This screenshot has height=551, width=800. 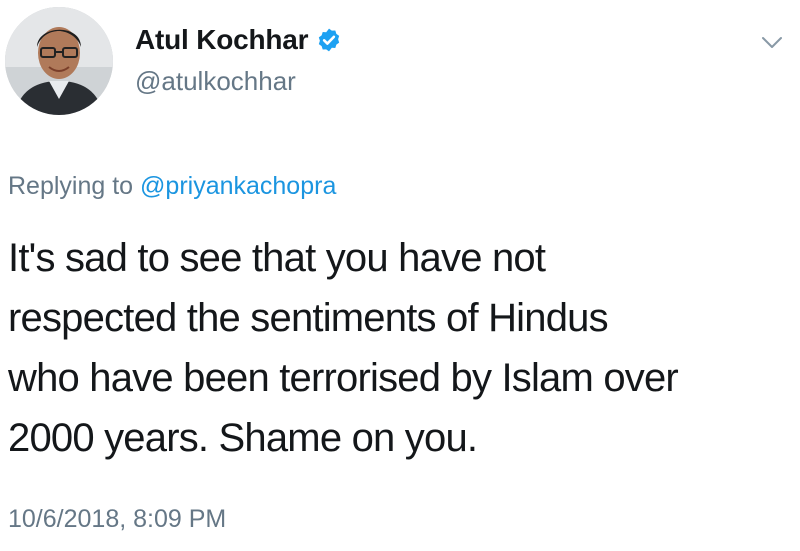 What do you see at coordinates (772, 43) in the screenshot?
I see `chevron-down-icon` at bounding box center [772, 43].